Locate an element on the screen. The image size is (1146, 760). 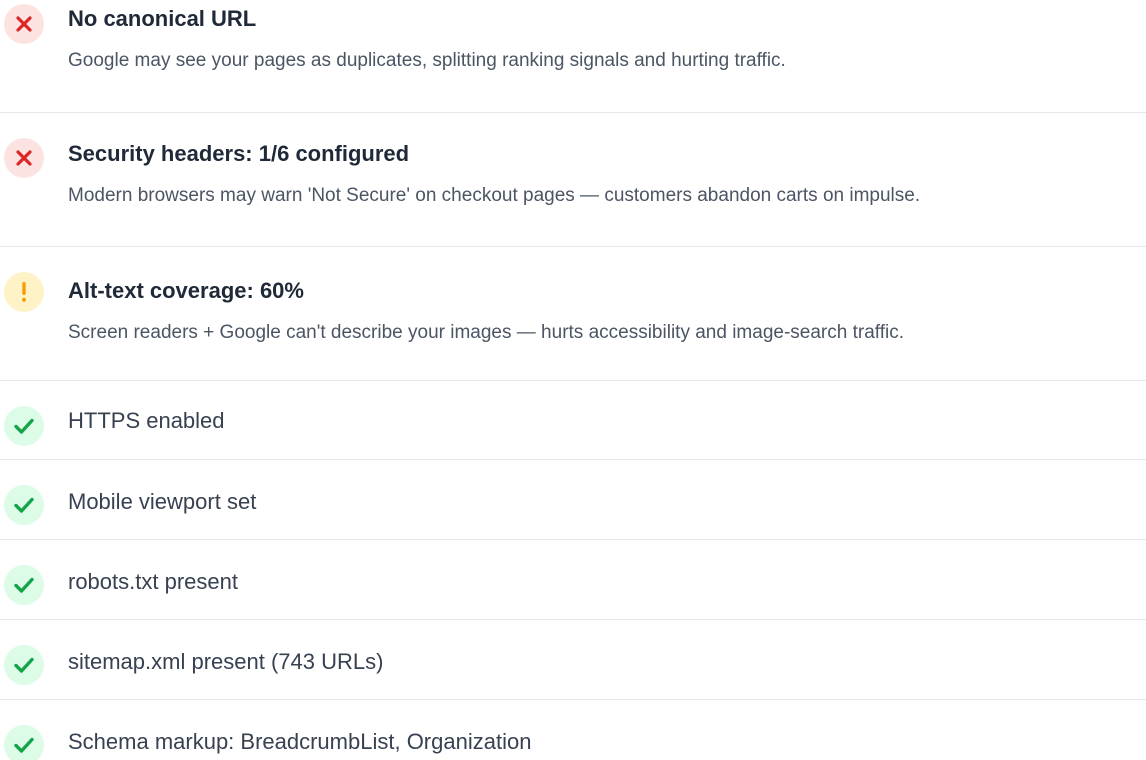
passed-item-viewport: Mobile viewport set is located at coordinates (573, 500).